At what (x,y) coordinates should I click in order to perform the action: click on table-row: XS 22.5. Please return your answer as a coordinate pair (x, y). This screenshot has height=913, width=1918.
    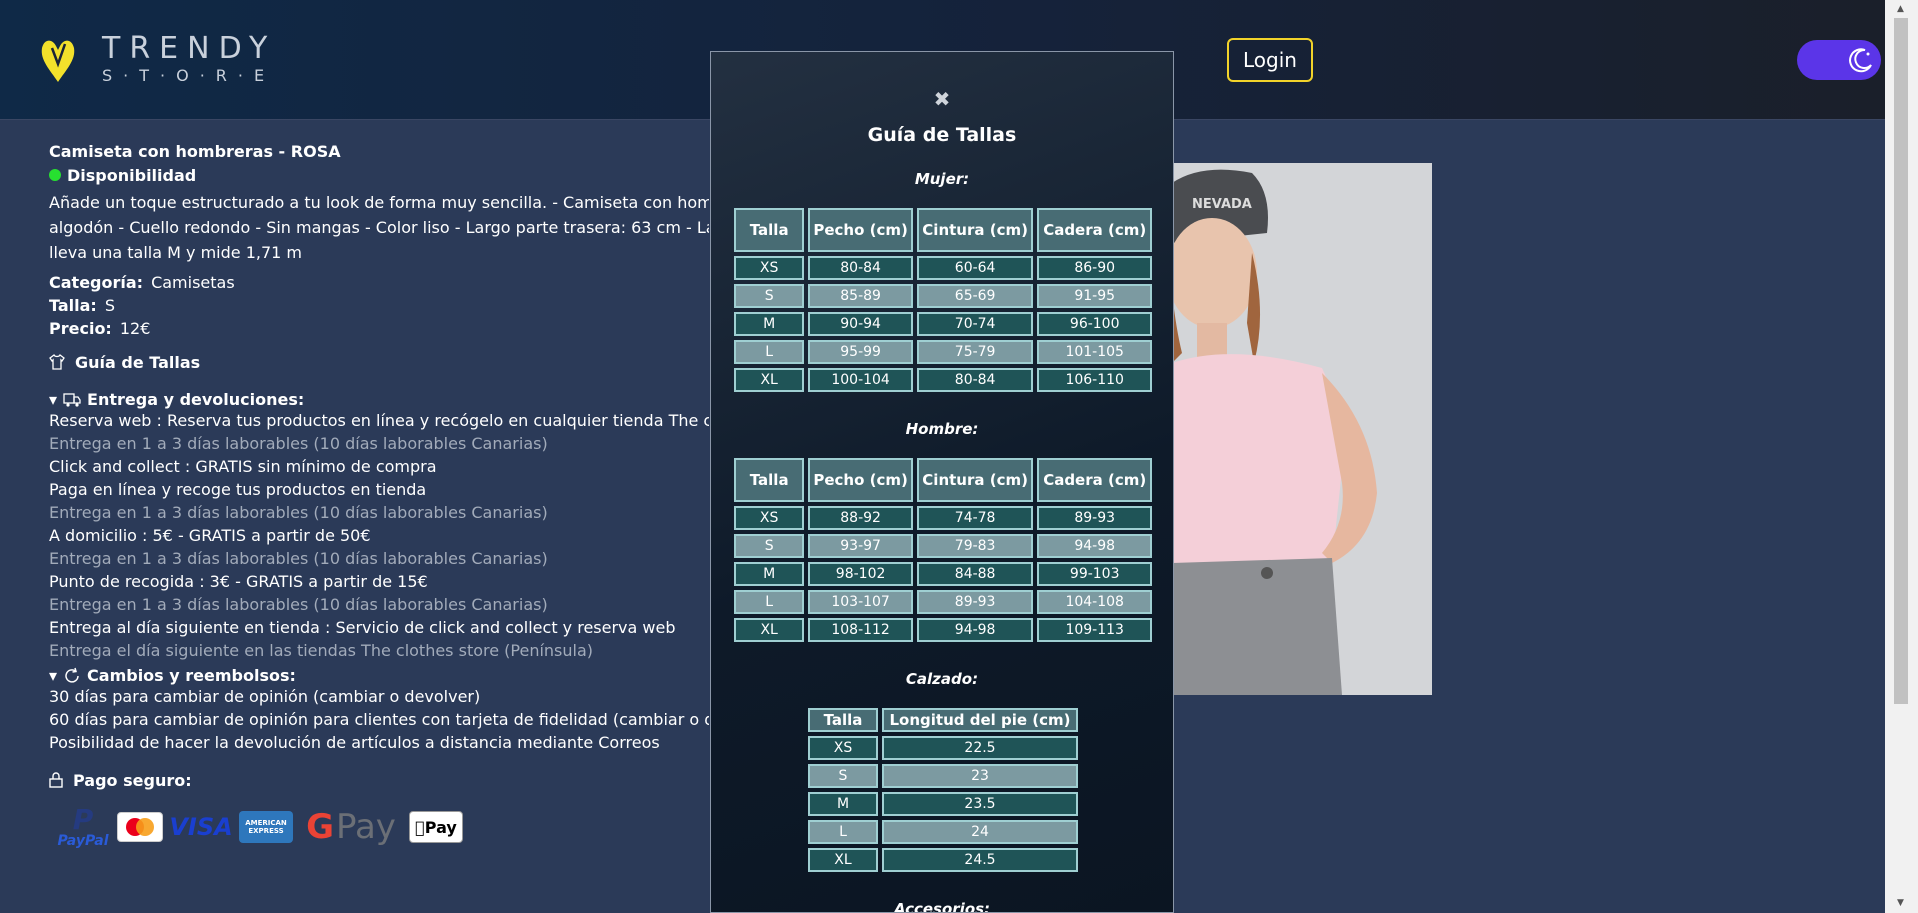
    Looking at the image, I should click on (943, 748).